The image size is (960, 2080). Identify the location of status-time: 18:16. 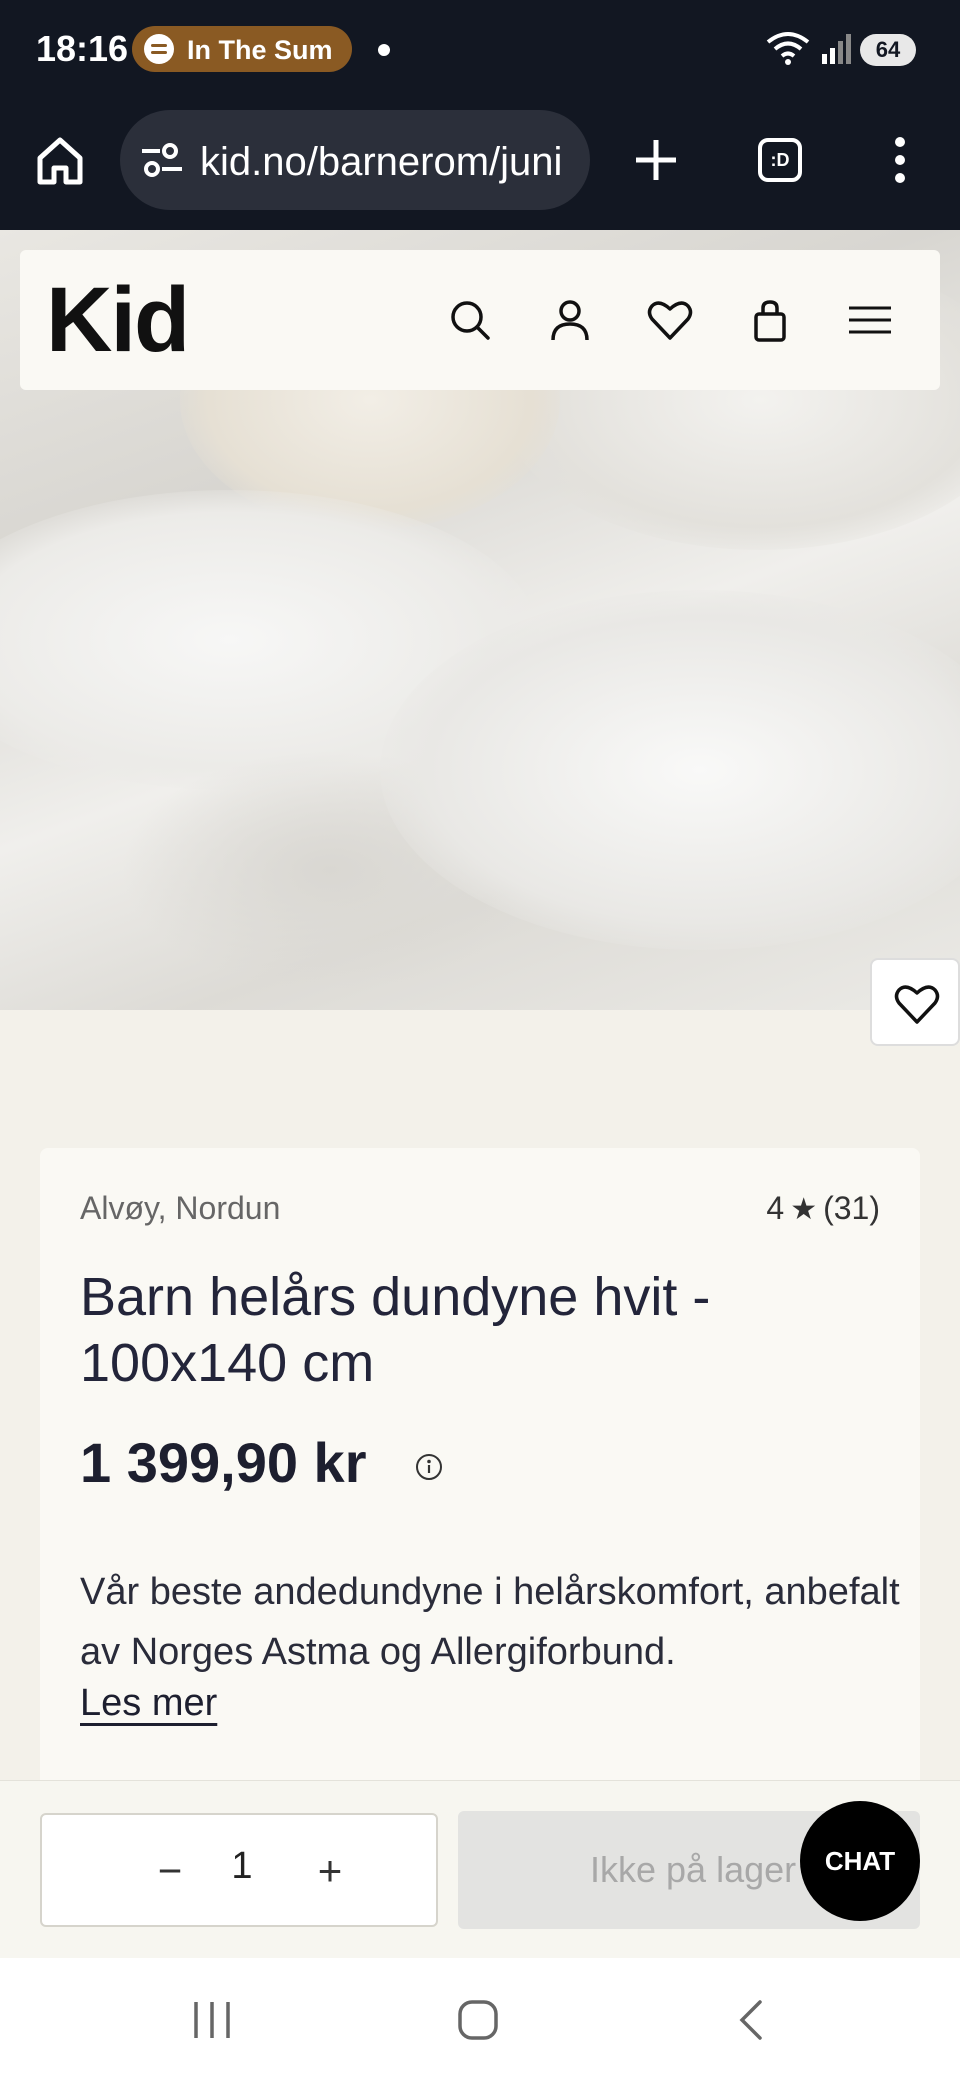
(82, 48).